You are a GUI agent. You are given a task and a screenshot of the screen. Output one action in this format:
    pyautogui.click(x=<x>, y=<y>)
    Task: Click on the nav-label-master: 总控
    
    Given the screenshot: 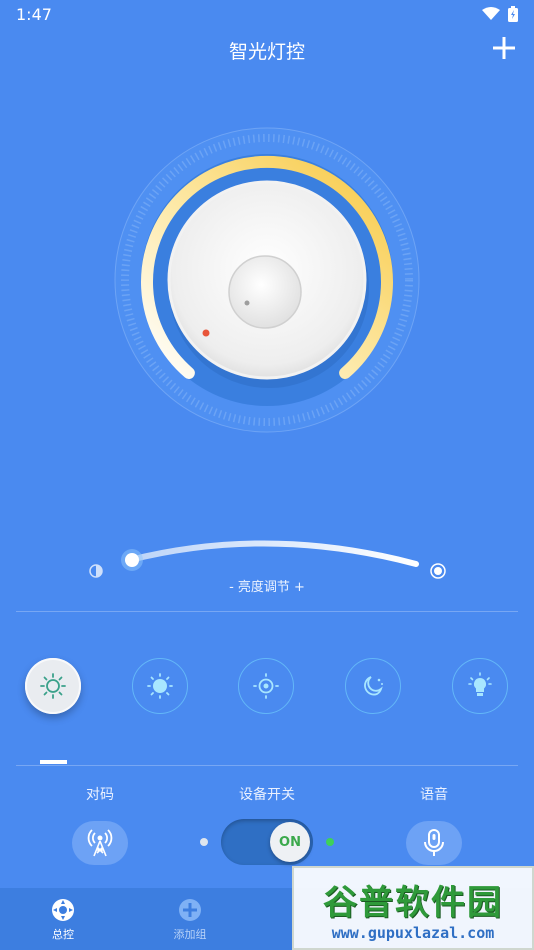 What is the action you would take?
    pyautogui.click(x=63, y=934)
    